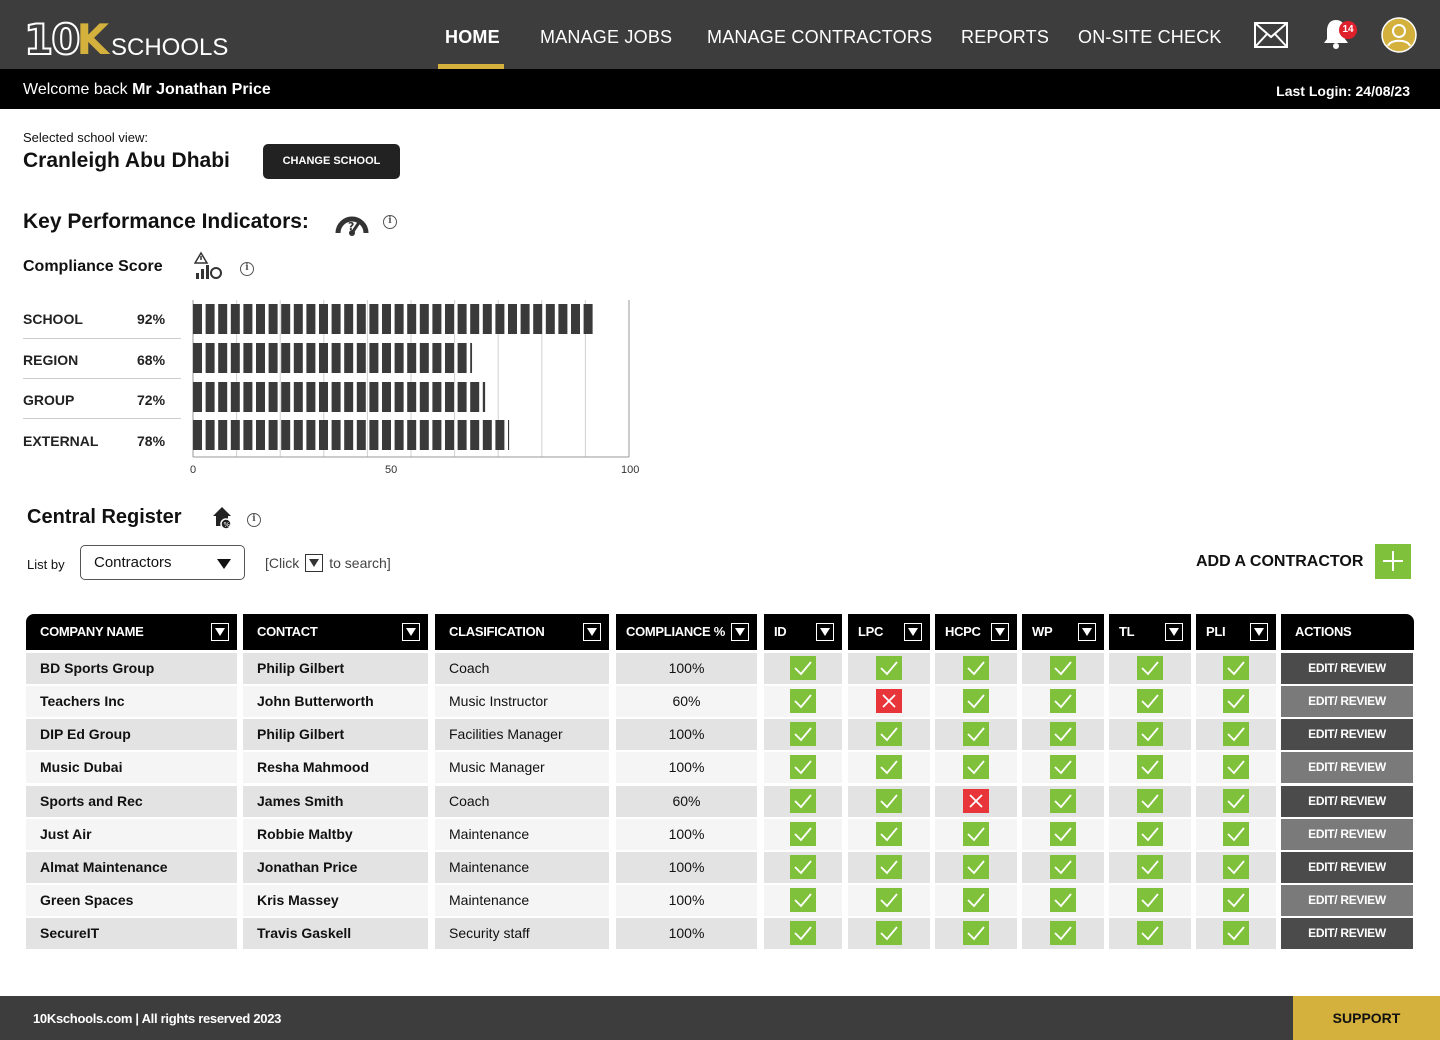 This screenshot has width=1440, height=1040. I want to click on logo: 10 K SCHOOLS, so click(125, 39).